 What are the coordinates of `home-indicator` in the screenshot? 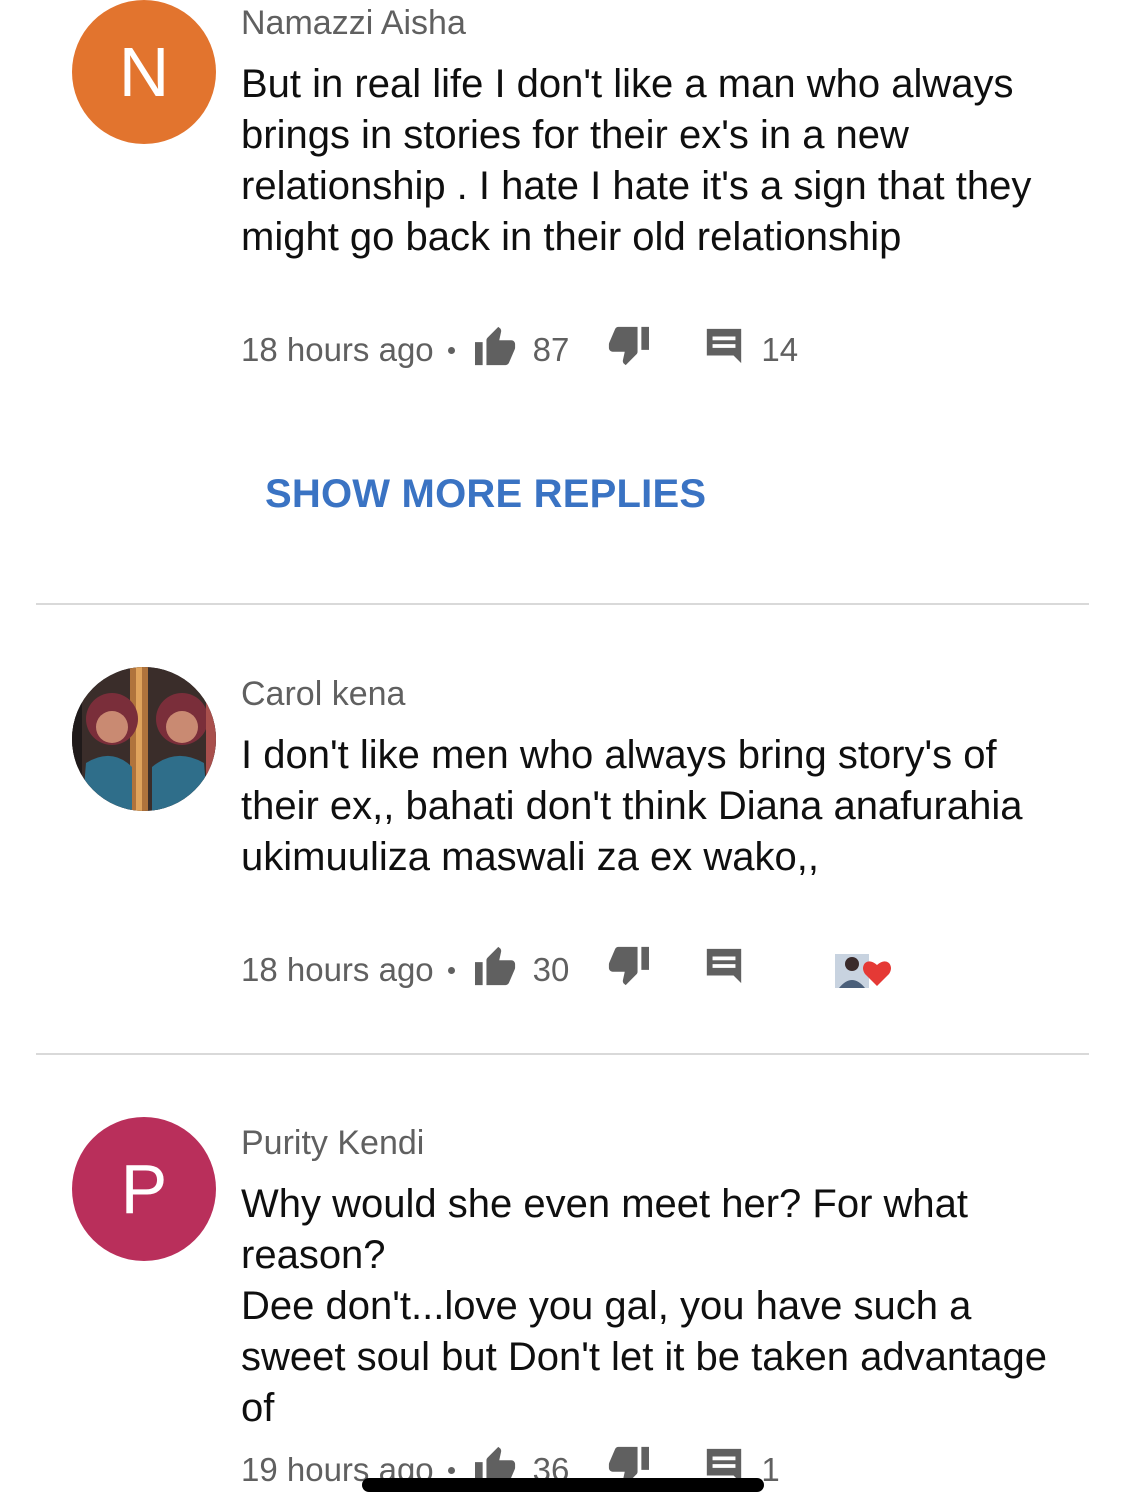 It's located at (563, 1485).